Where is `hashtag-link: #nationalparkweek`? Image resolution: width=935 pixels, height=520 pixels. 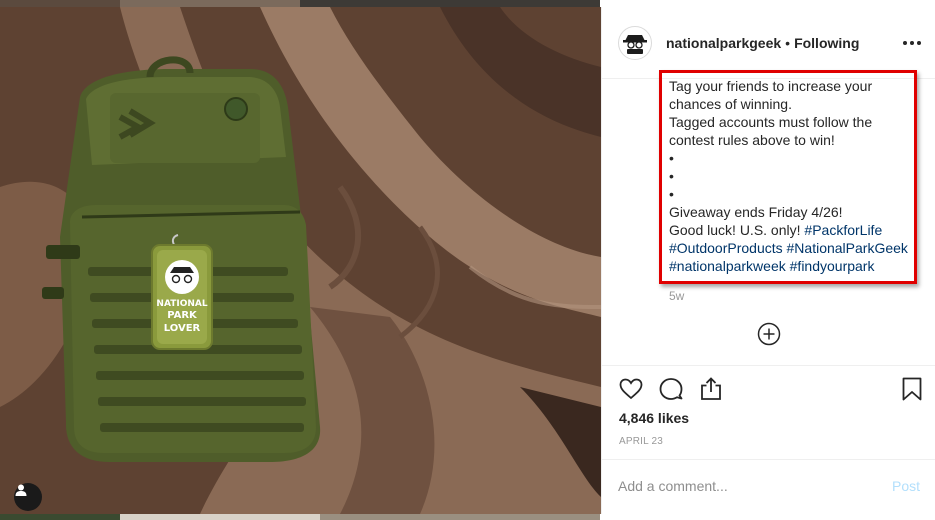
hashtag-link: #nationalparkweek is located at coordinates (727, 266).